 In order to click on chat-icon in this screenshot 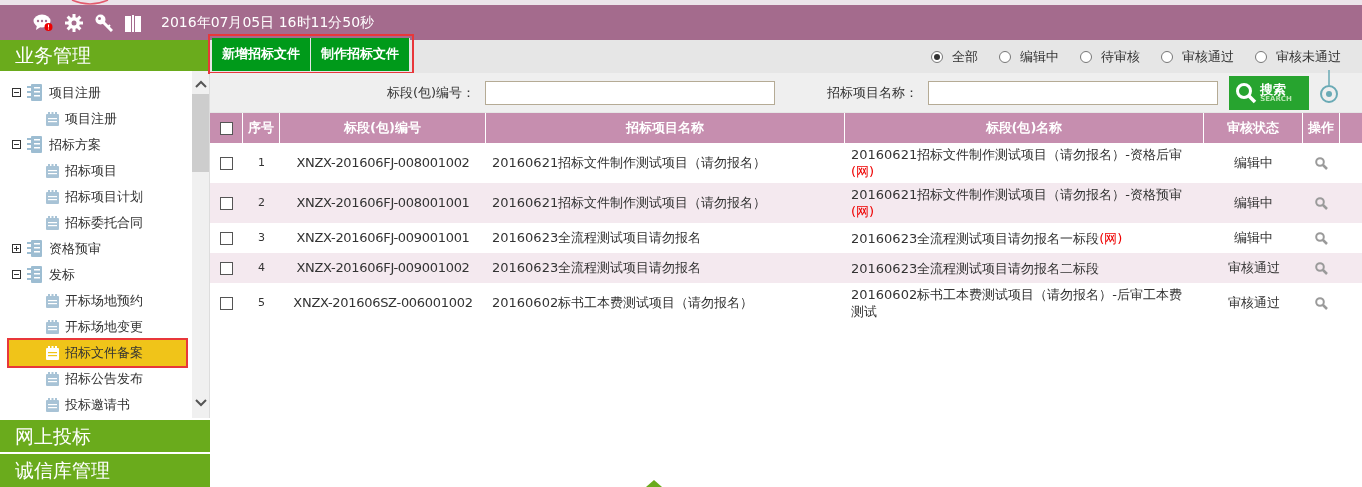, I will do `click(43, 22)`.